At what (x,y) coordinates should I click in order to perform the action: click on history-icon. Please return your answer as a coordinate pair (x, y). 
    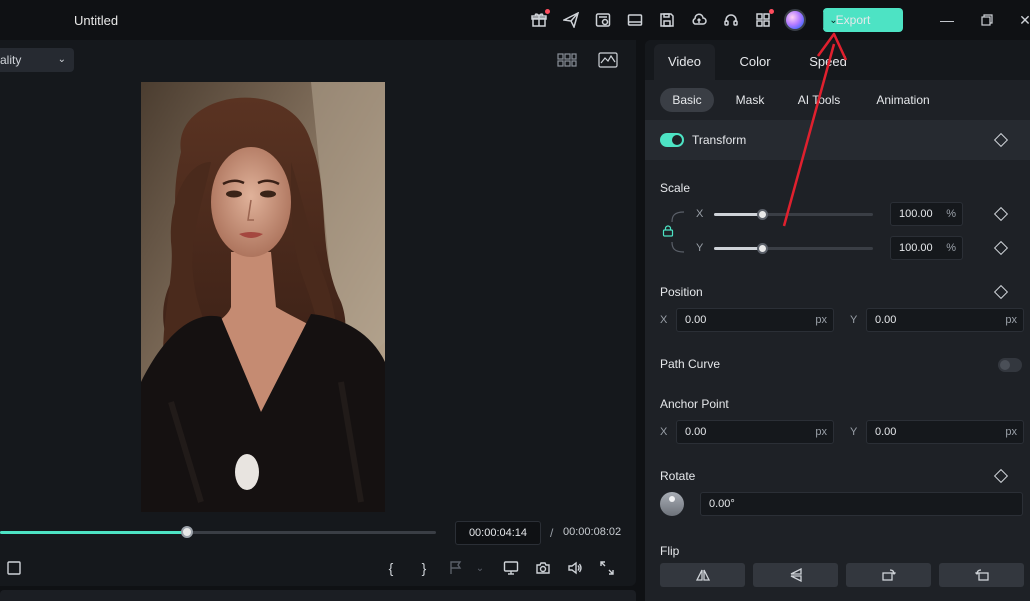
    Looking at the image, I should click on (603, 20).